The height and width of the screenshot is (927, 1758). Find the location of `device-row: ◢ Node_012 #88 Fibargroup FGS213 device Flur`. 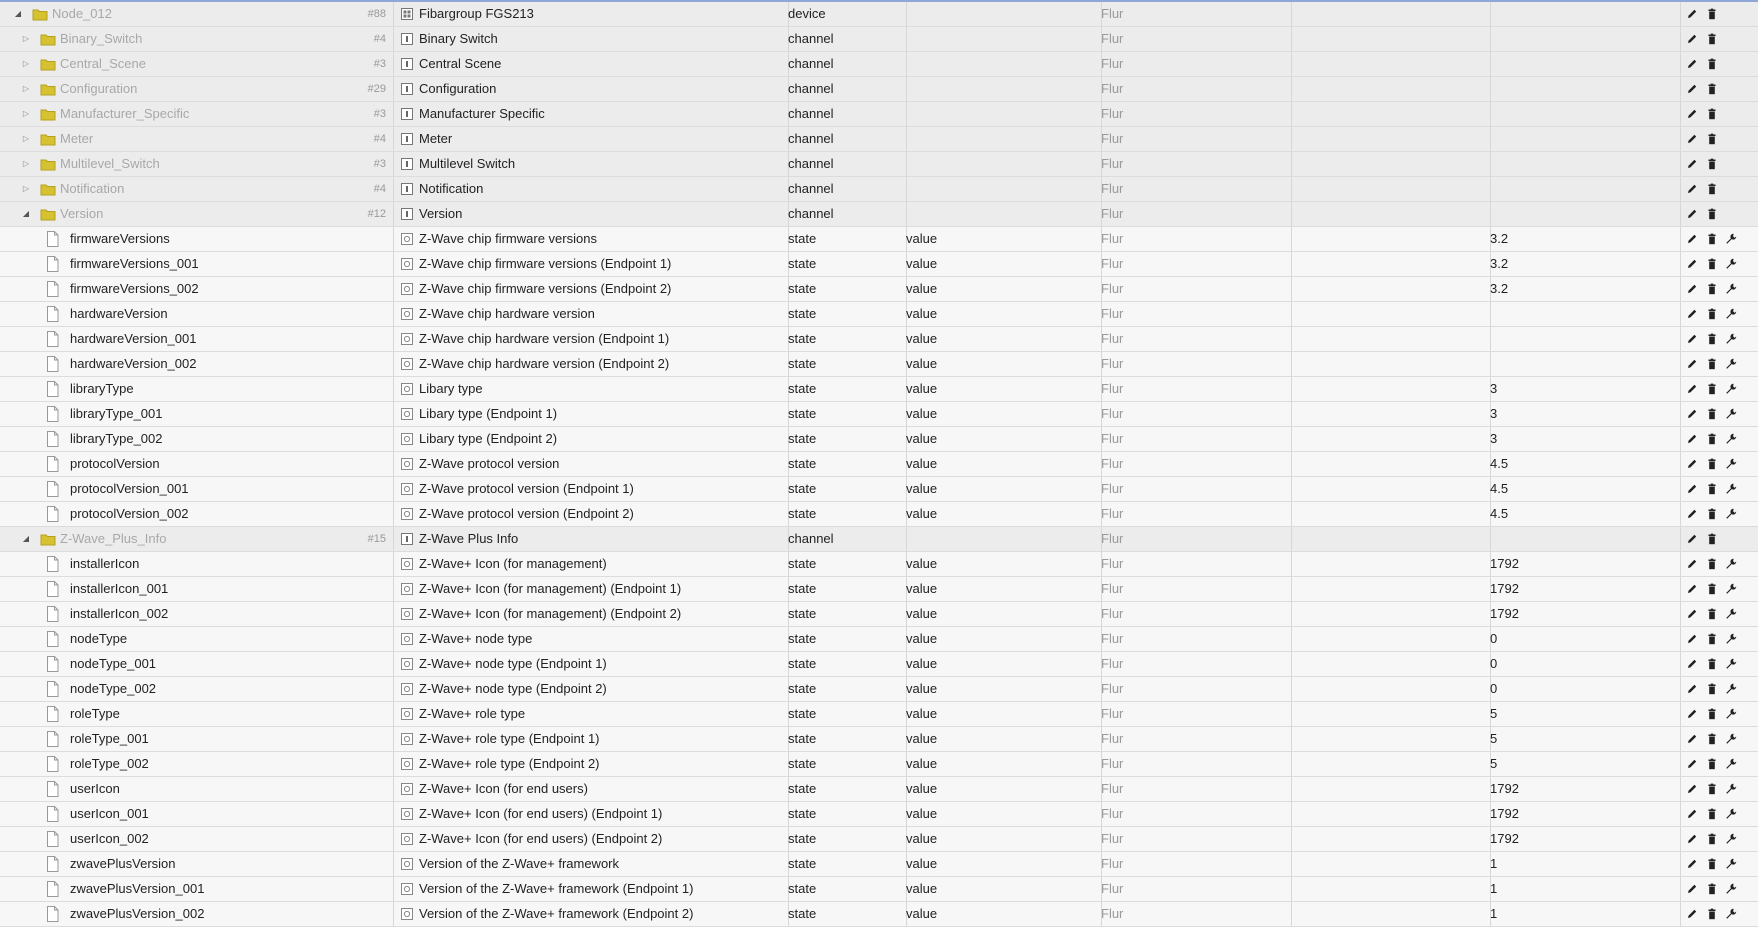

device-row: ◢ Node_012 #88 Fibargroup FGS213 device Flur is located at coordinates (879, 14).